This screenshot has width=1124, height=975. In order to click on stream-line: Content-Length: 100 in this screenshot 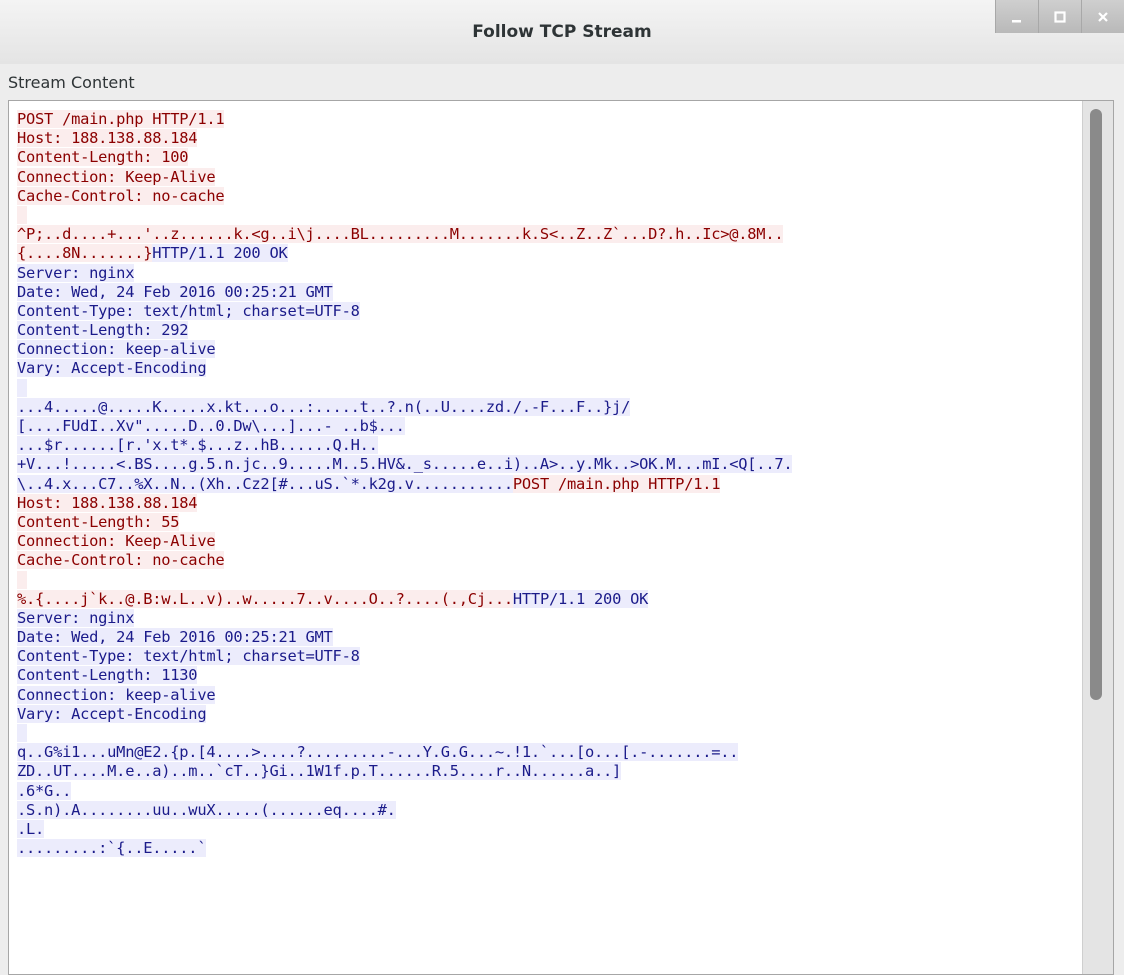, I will do `click(545, 157)`.